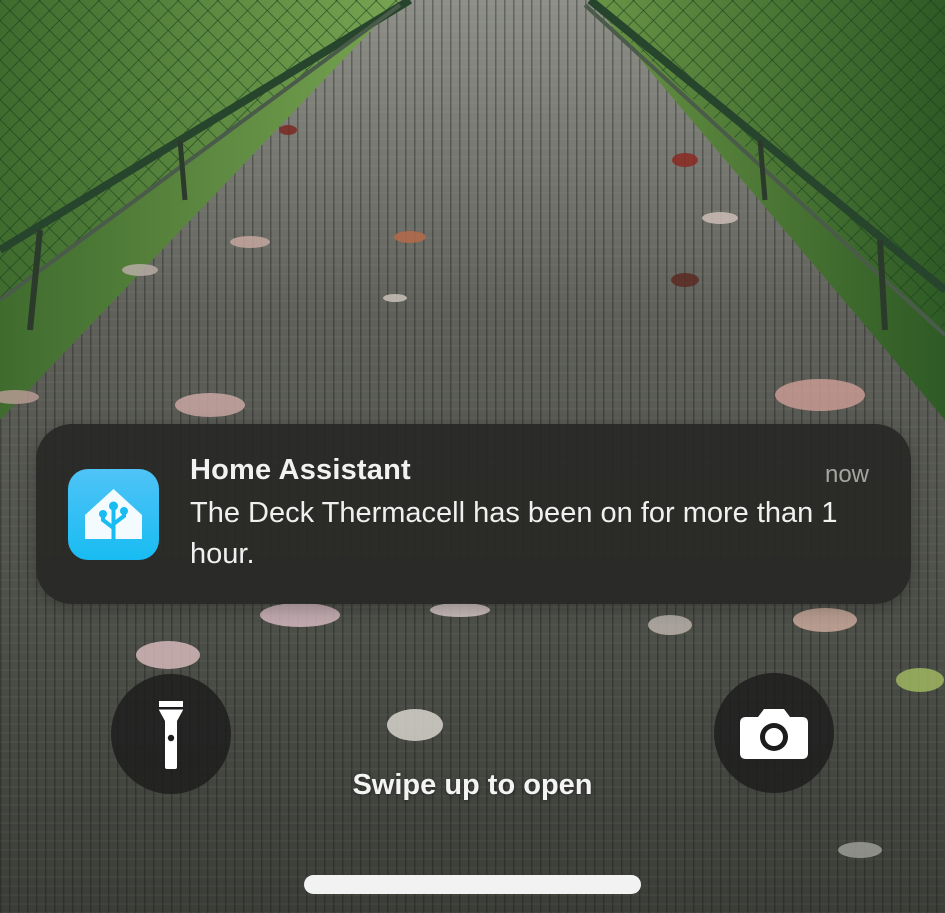 The height and width of the screenshot is (913, 945). I want to click on home-indicator-bar, so click(472, 884).